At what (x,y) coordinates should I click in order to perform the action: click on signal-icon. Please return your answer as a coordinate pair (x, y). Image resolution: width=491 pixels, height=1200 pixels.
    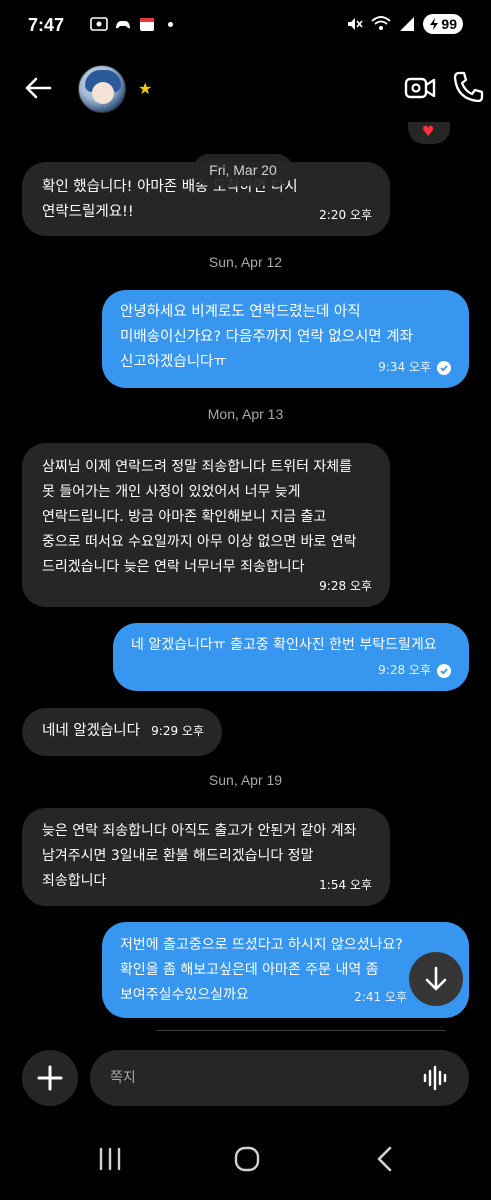
    Looking at the image, I should click on (407, 24).